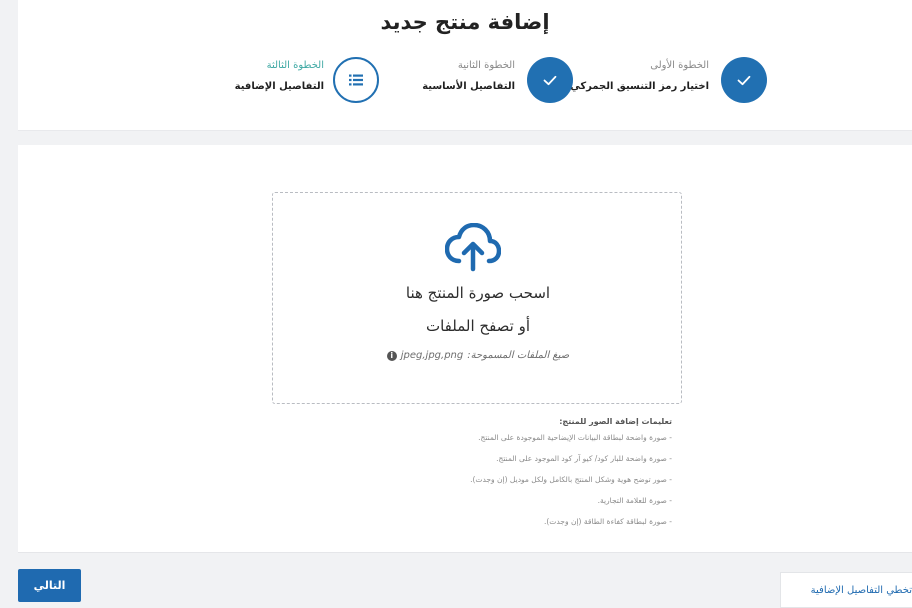 The image size is (912, 608). I want to click on step-2-circle, so click(550, 80).